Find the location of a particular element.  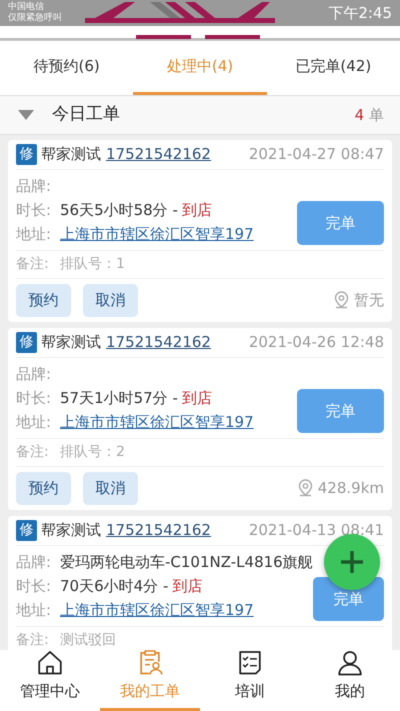

nav-tab: 培训 is located at coordinates (250, 680).